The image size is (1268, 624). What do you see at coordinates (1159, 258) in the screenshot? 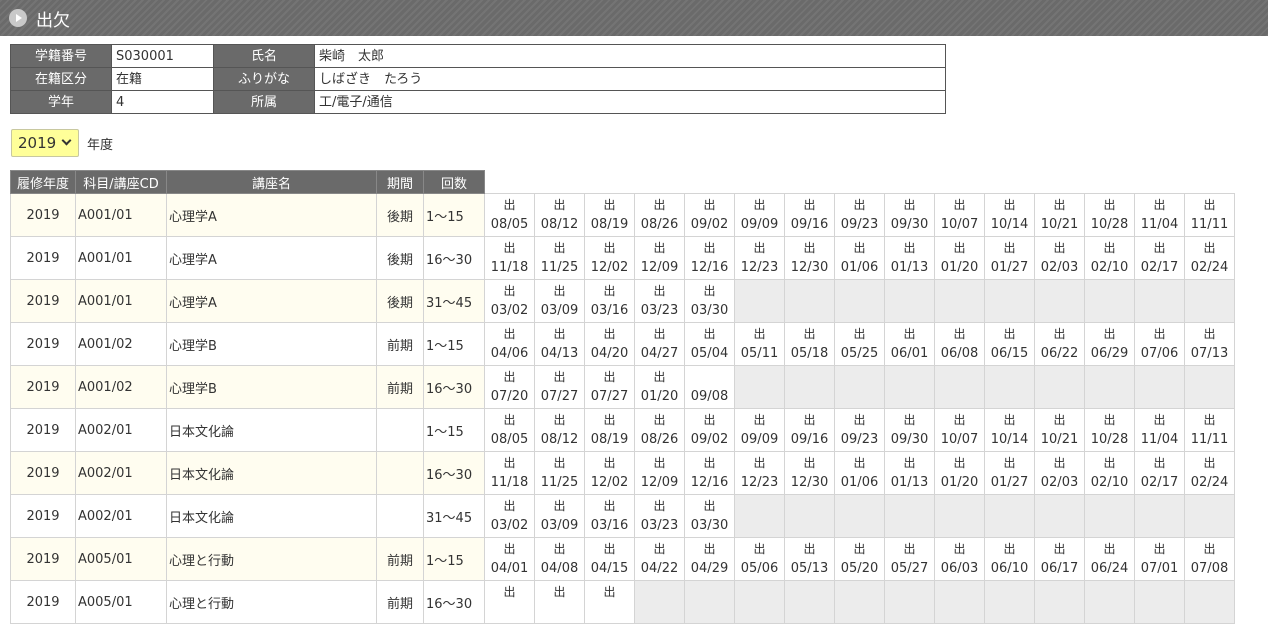
I see `attendance-cell: 出 02/17` at bounding box center [1159, 258].